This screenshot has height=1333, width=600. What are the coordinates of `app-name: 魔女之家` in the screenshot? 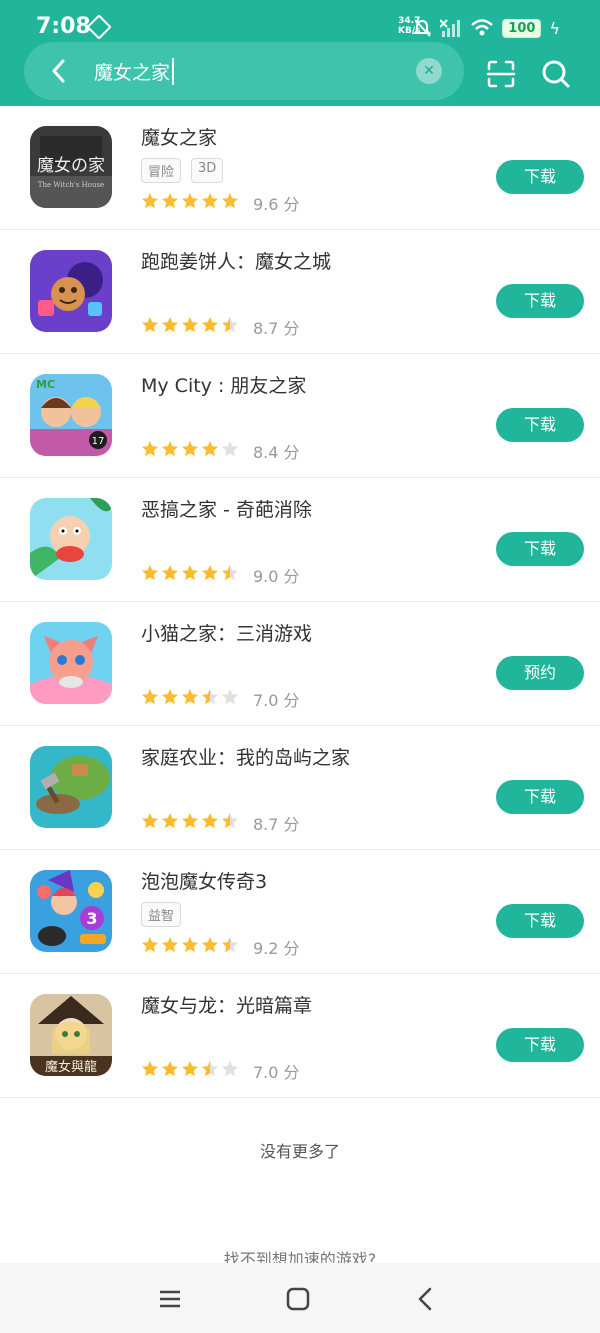 It's located at (179, 136).